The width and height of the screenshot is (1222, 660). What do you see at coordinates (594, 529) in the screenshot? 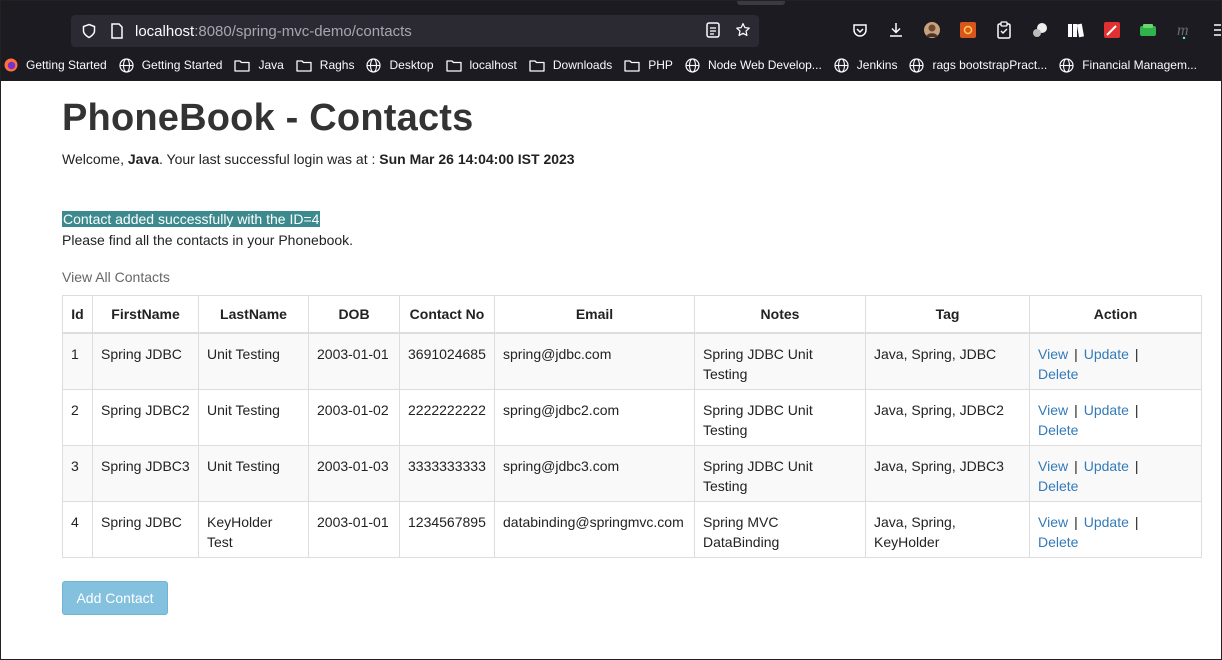
I see `cell-email: databinding@springmvc.com` at bounding box center [594, 529].